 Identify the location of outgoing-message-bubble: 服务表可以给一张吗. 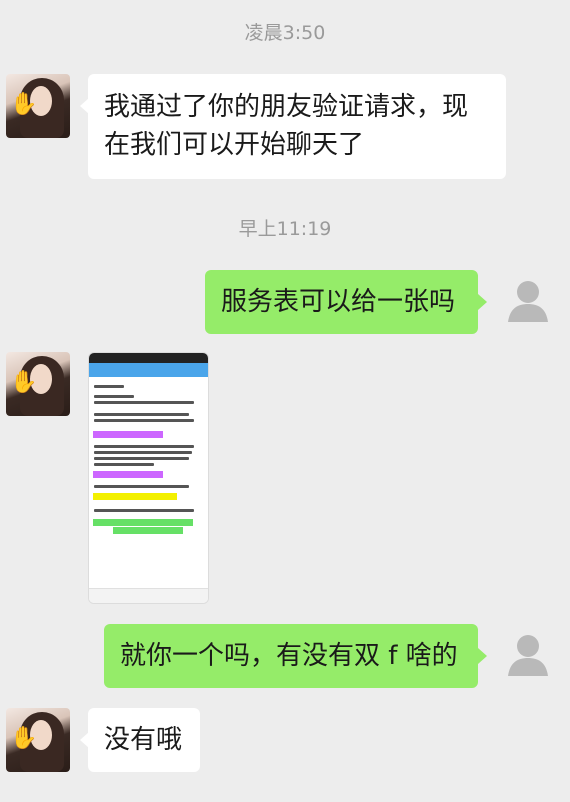
(341, 302).